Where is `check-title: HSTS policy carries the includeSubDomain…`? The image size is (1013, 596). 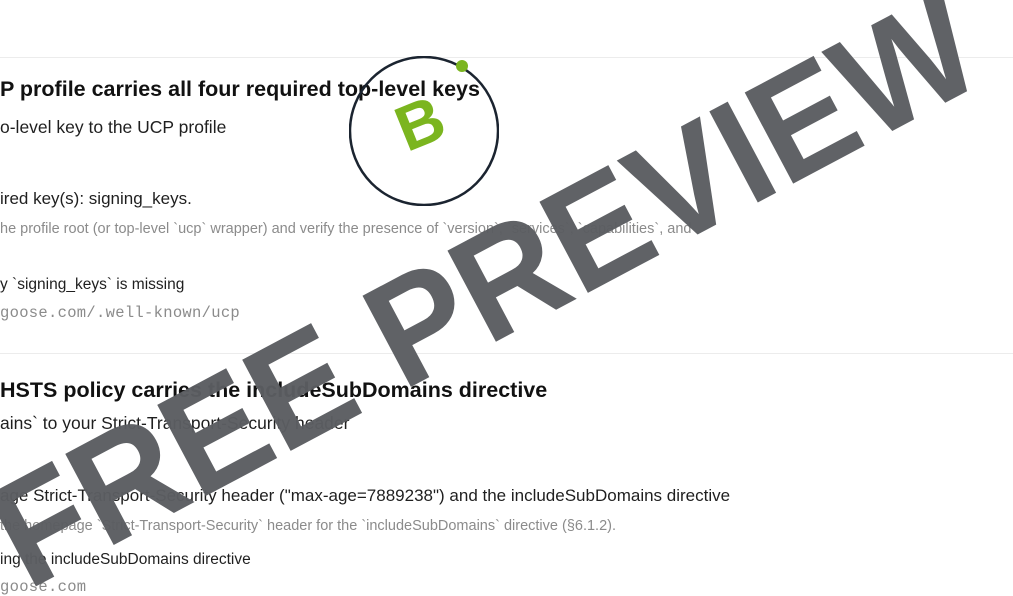 check-title: HSTS policy carries the includeSubDomain… is located at coordinates (274, 390).